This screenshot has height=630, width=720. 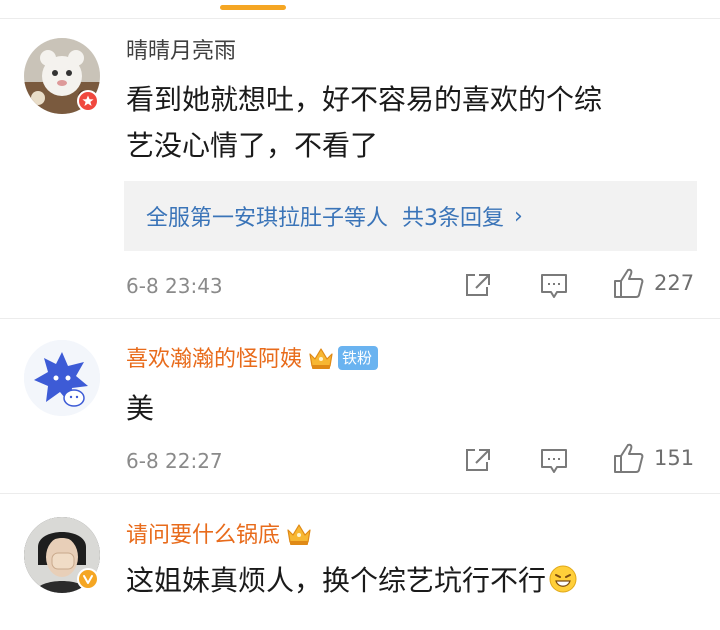 I want to click on username: 请问要什么锅底, so click(x=203, y=535).